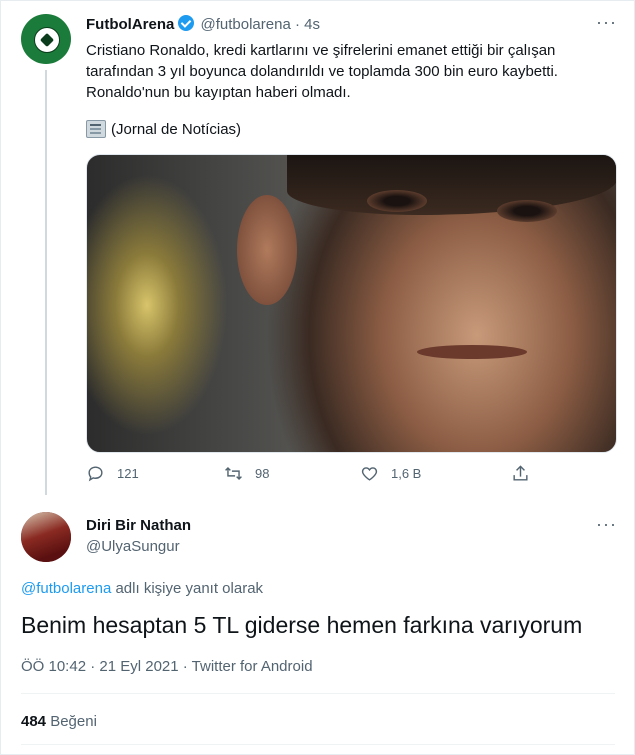  Describe the element at coordinates (397, 201) in the screenshot. I see `photo-eye-left` at that location.